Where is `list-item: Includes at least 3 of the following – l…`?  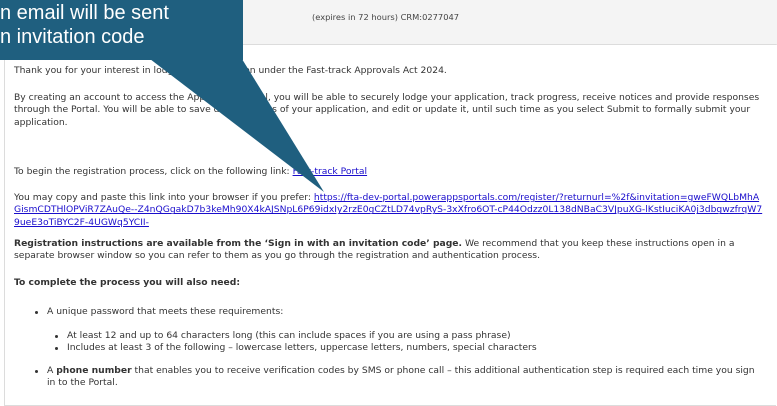
list-item: Includes at least 3 of the following – l… is located at coordinates (409, 348).